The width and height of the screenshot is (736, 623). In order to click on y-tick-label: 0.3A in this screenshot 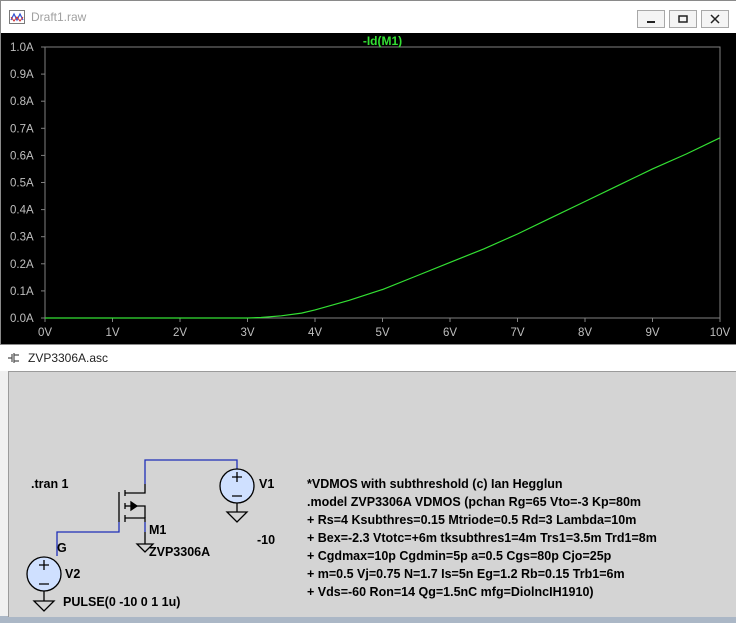, I will do `click(22, 238)`.